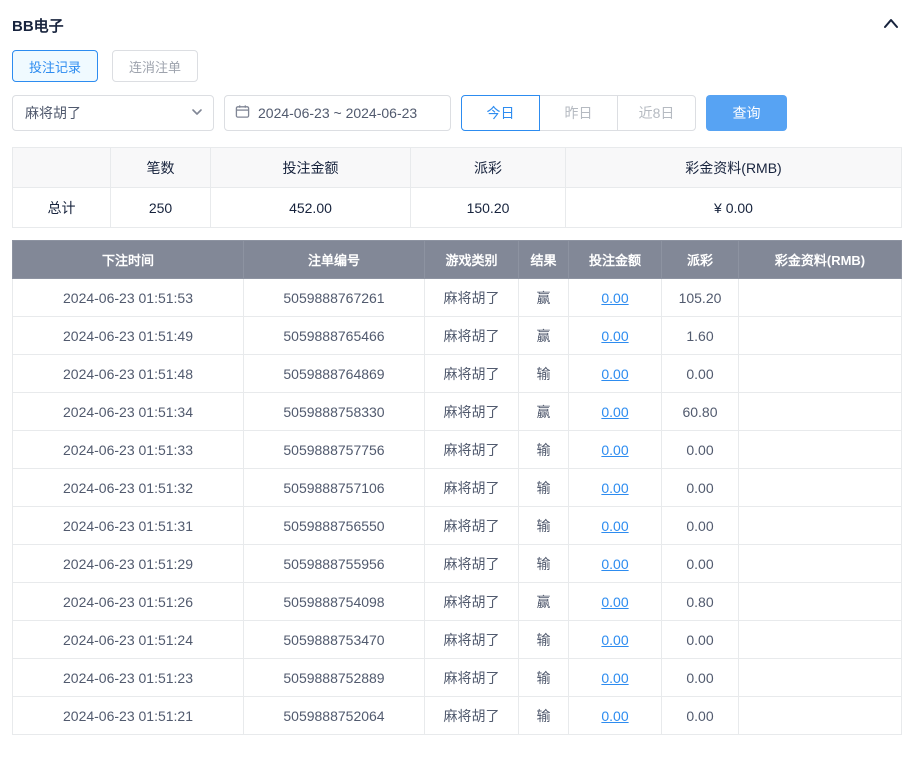 The height and width of the screenshot is (760, 913). I want to click on calendar-icon, so click(242, 113).